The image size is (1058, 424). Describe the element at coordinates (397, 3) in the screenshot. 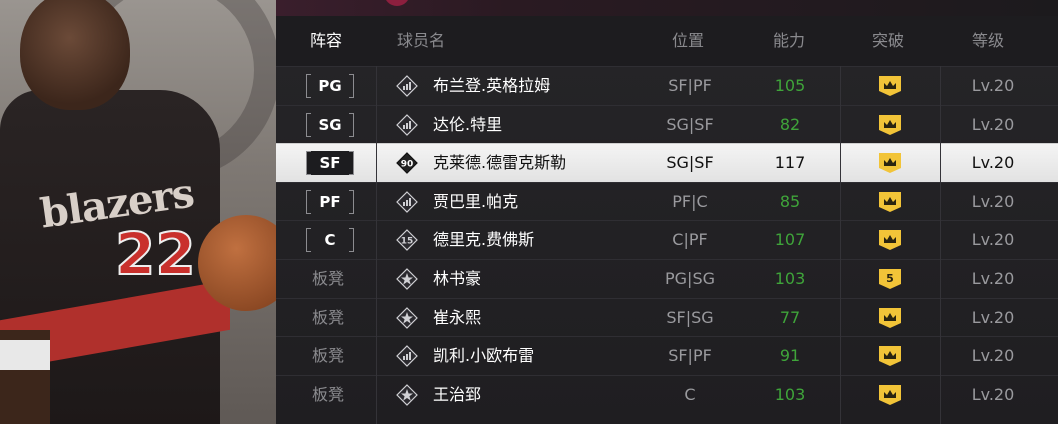

I see `team-emblem-icon` at that location.